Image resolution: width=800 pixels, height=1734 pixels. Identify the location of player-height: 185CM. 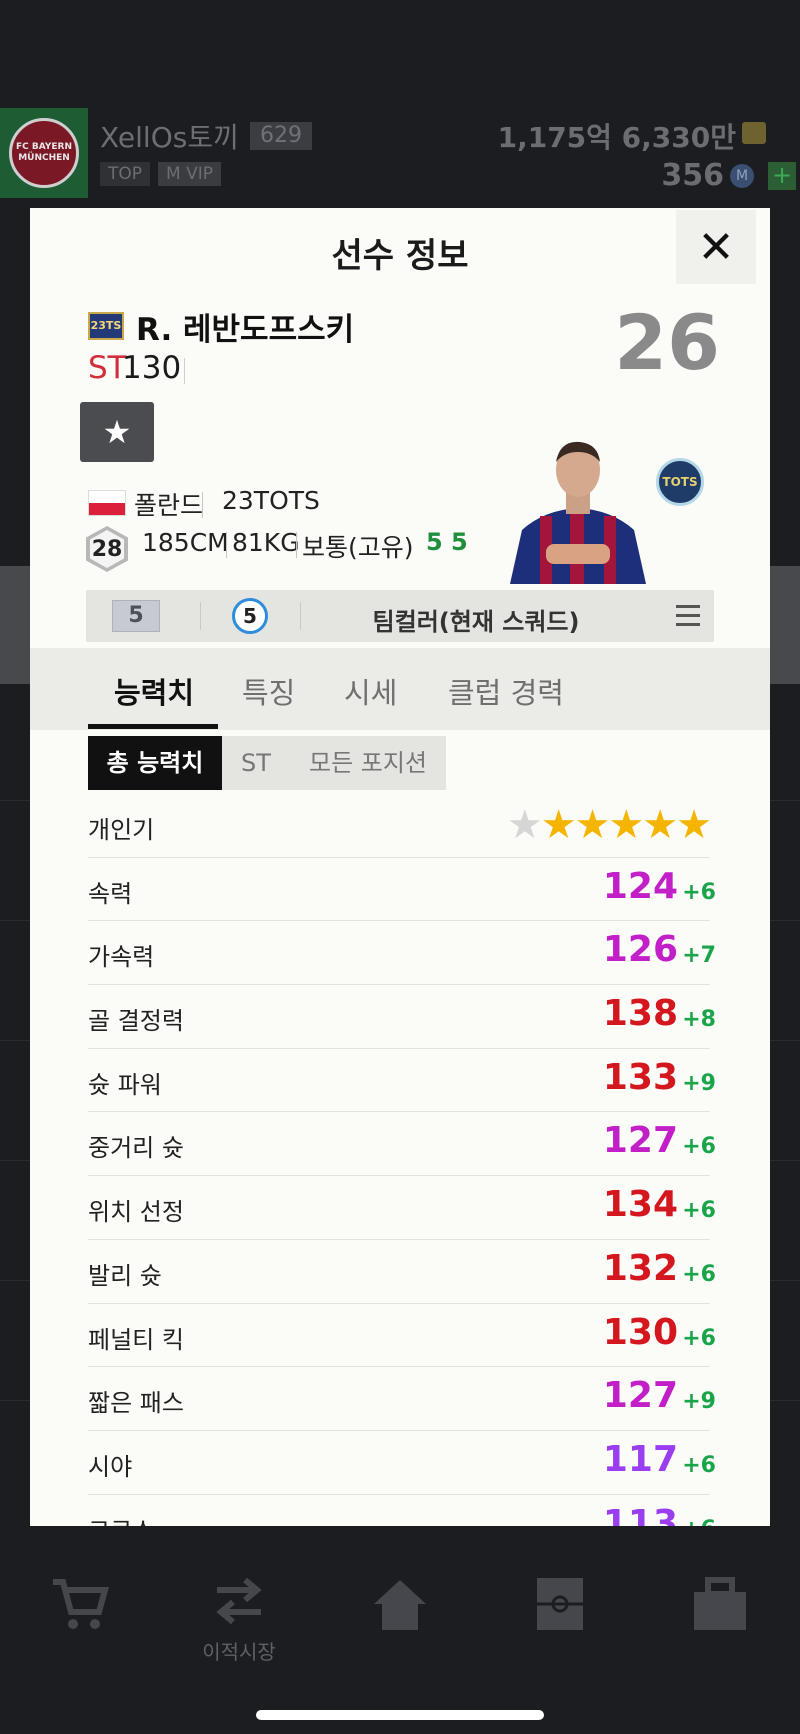
(185, 542).